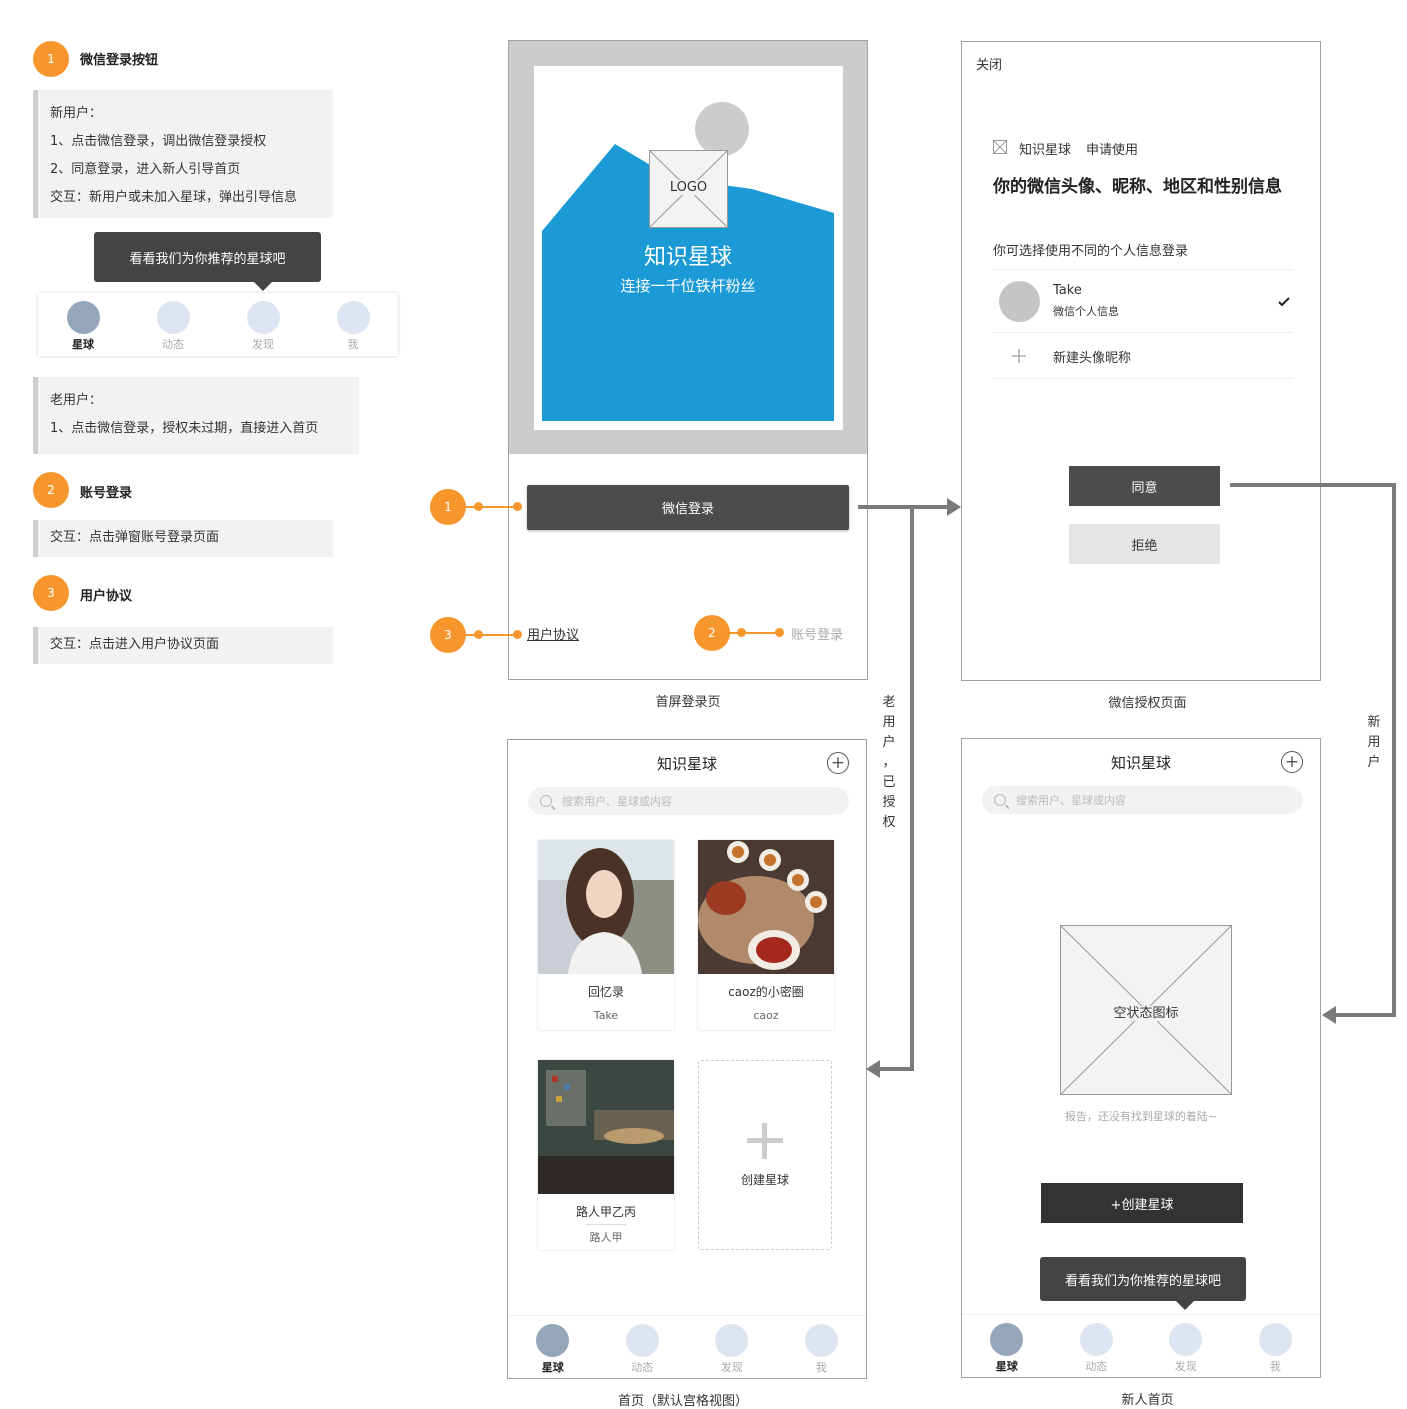 The width and height of the screenshot is (1407, 1409). Describe the element at coordinates (889, 702) in the screenshot. I see `flow-label-char: 老` at that location.